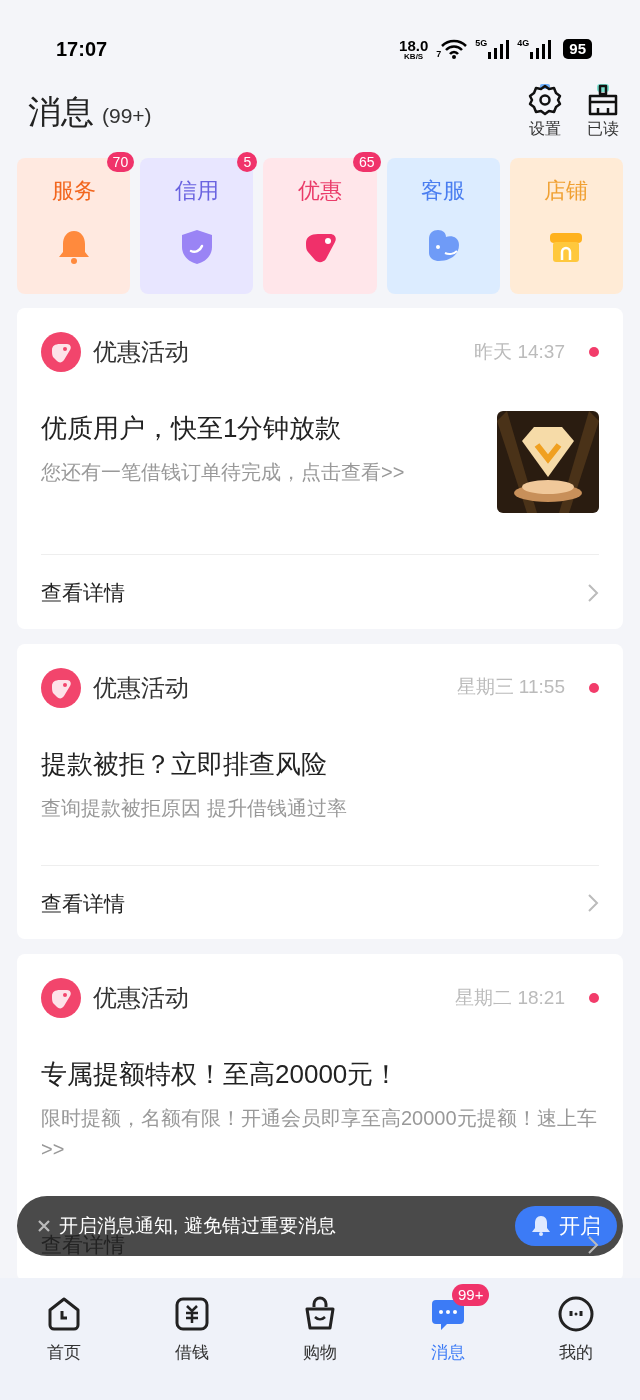 The height and width of the screenshot is (1400, 640). What do you see at coordinates (184, 764) in the screenshot?
I see `message-title: 提款被拒？立即排查风险` at bounding box center [184, 764].